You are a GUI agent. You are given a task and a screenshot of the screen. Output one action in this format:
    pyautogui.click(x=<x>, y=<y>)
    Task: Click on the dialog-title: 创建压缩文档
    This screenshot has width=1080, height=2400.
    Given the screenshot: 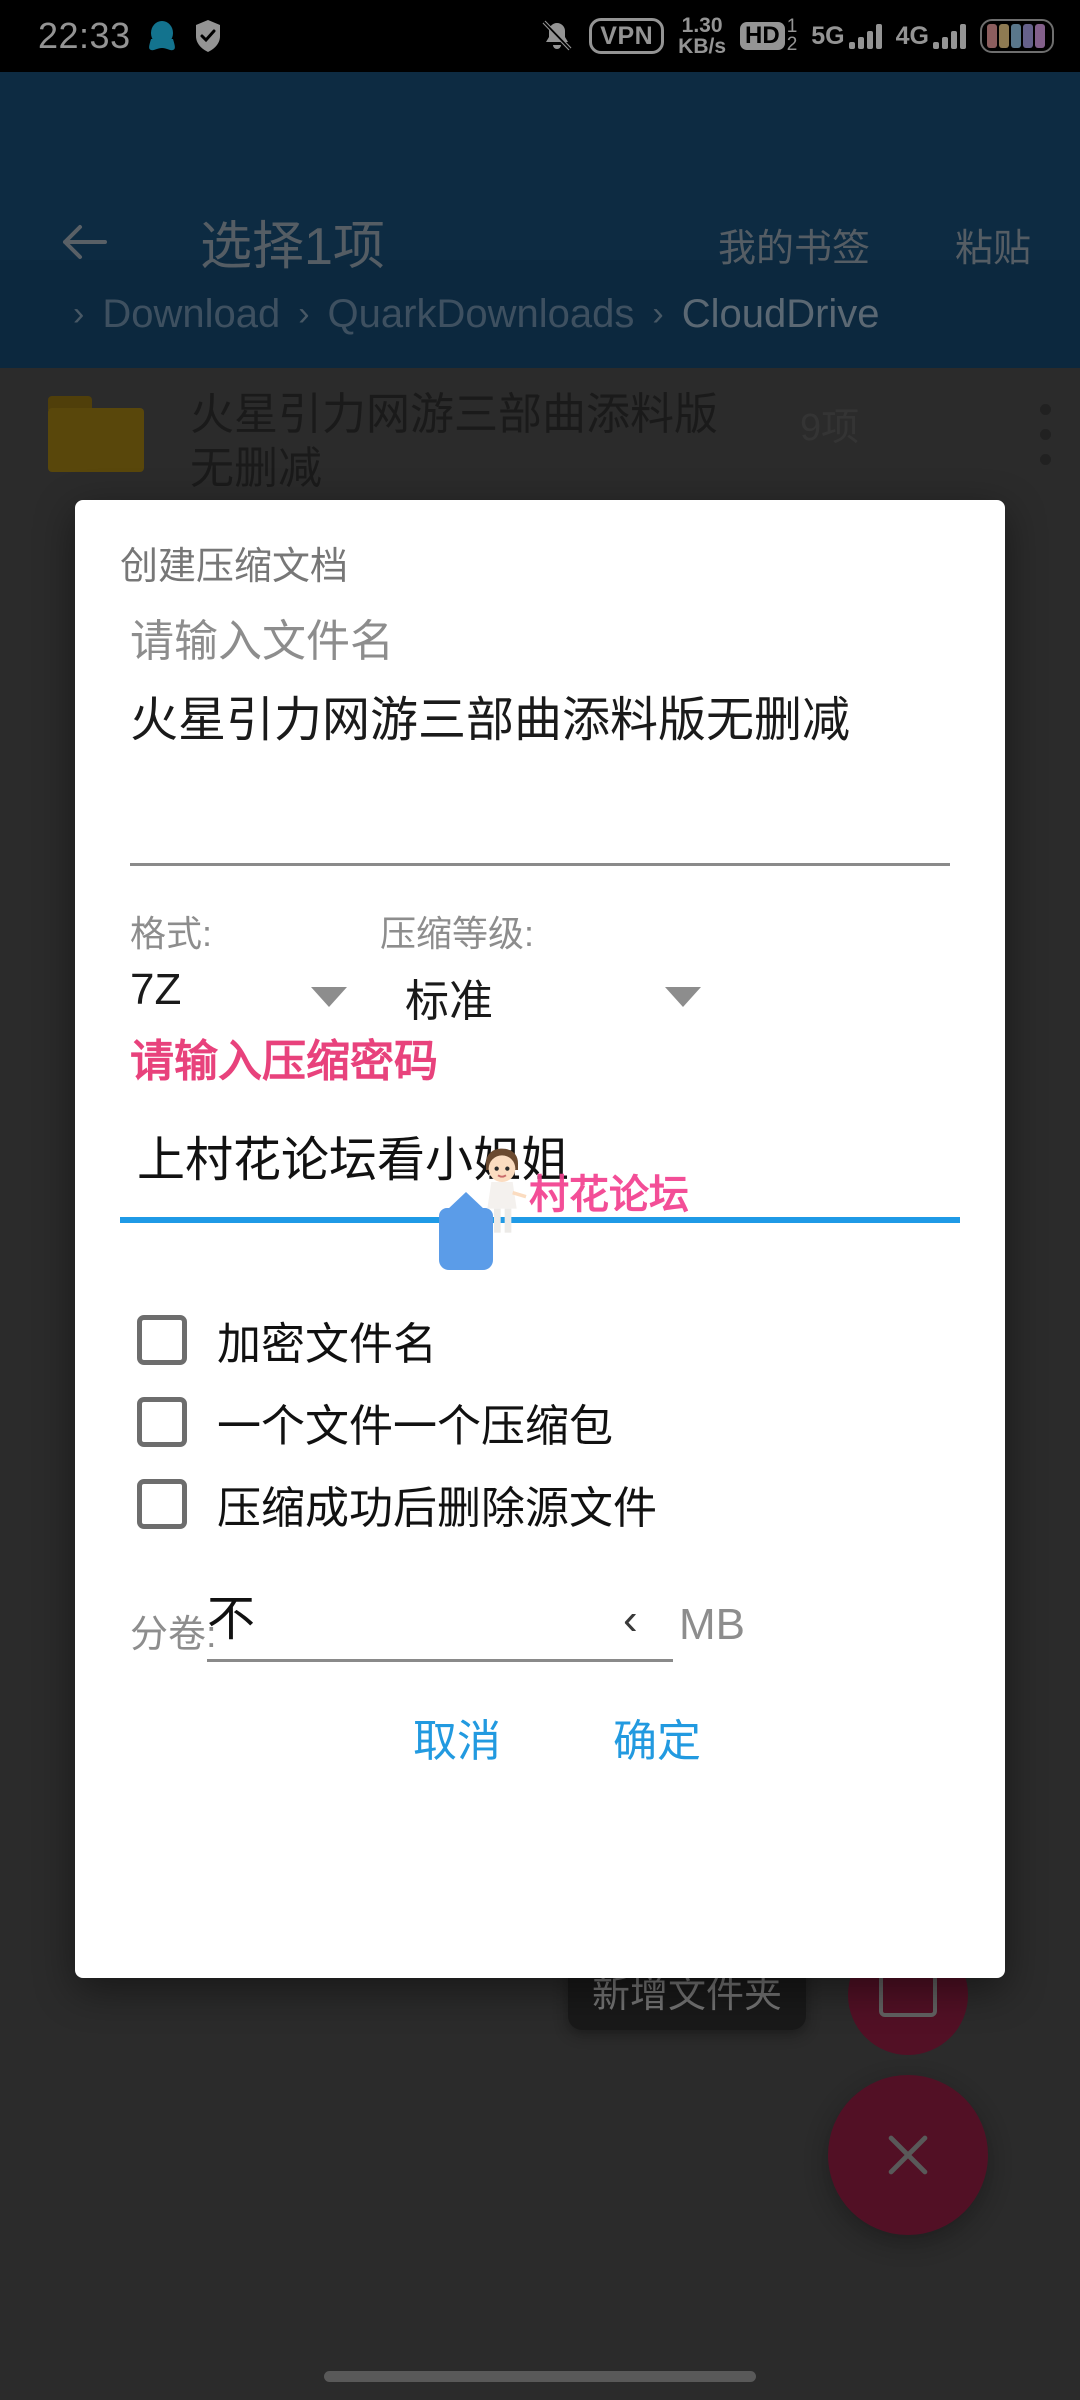 What is the action you would take?
    pyautogui.click(x=234, y=567)
    